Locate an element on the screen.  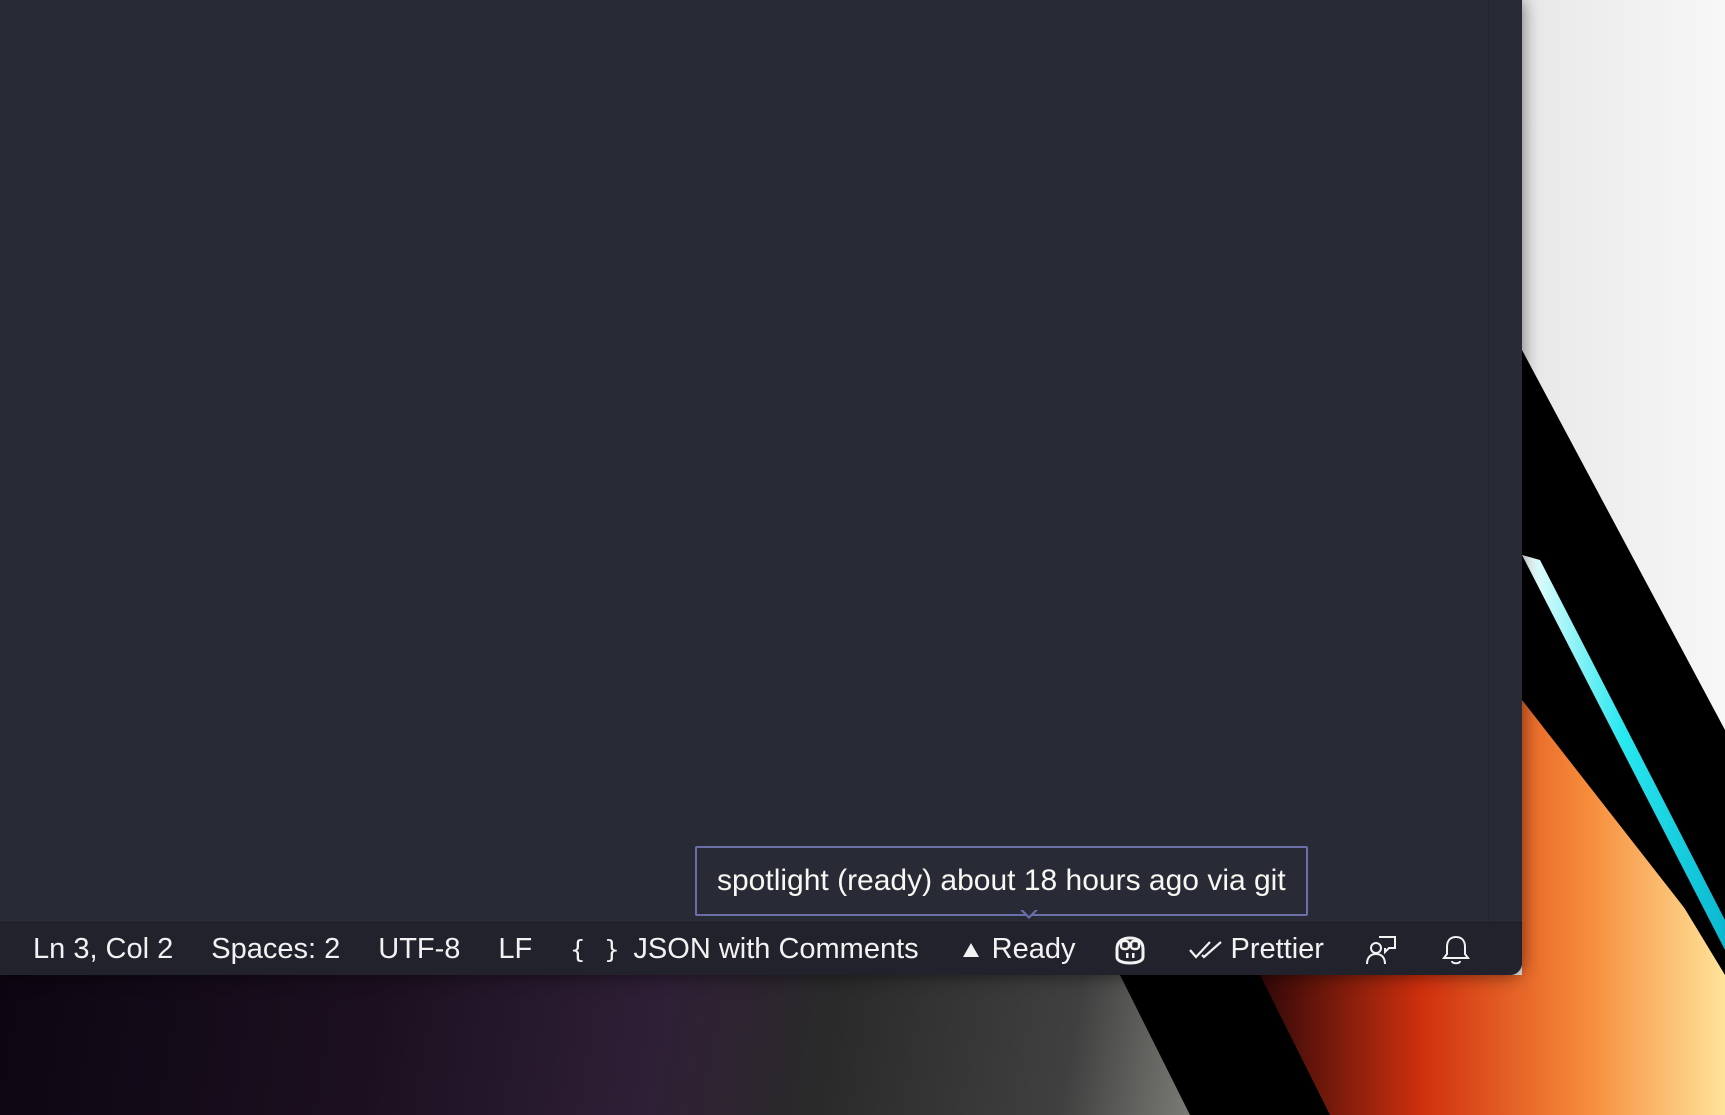
prettier-label: Prettier is located at coordinates (1277, 949).